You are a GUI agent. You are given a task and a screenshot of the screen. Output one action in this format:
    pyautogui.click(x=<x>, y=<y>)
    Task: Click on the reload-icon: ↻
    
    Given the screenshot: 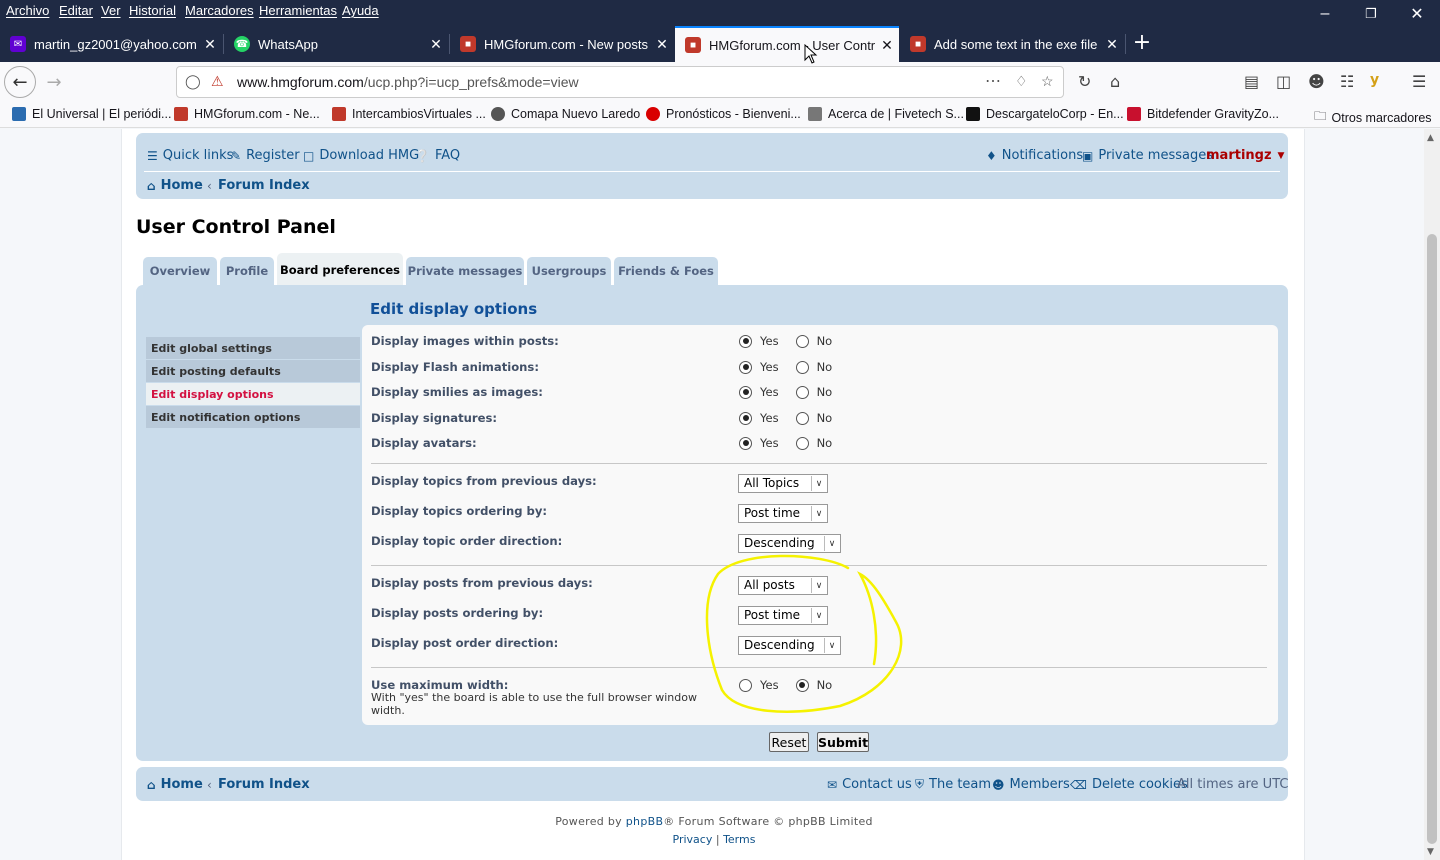 What is the action you would take?
    pyautogui.click(x=1084, y=81)
    